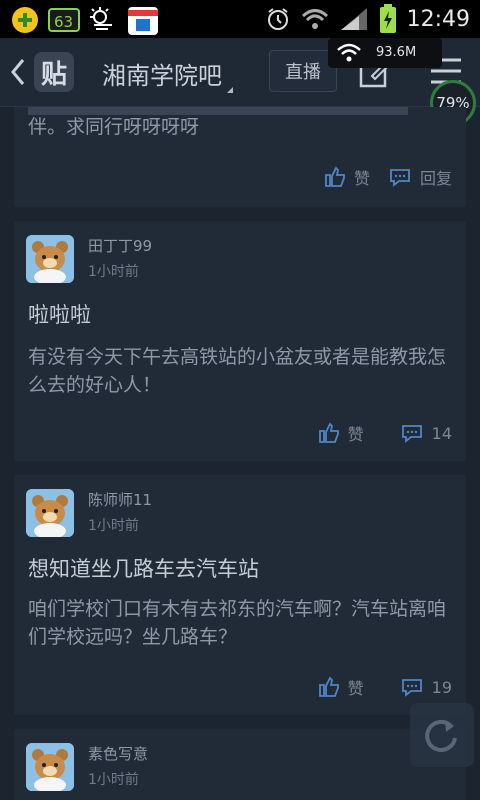 This screenshot has width=480, height=800. I want to click on reply-button: 19, so click(426, 687).